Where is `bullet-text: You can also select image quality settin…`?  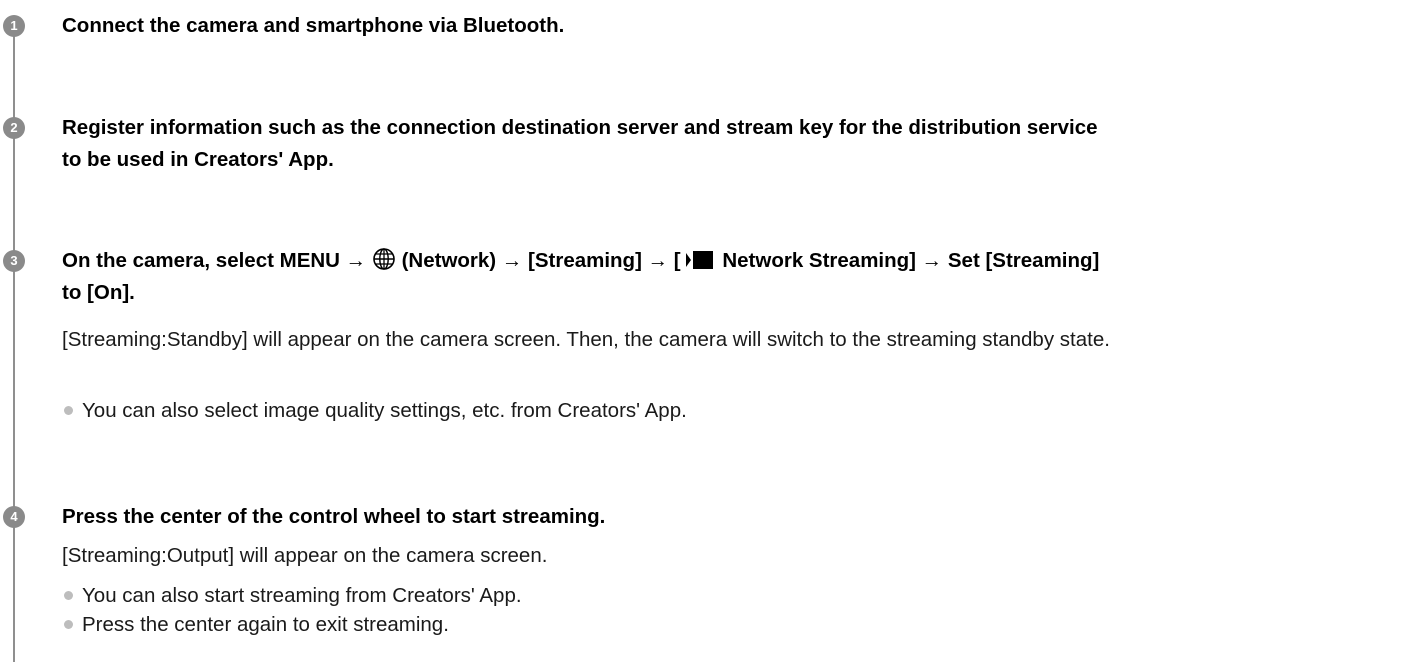 bullet-text: You can also select image quality settin… is located at coordinates (384, 410).